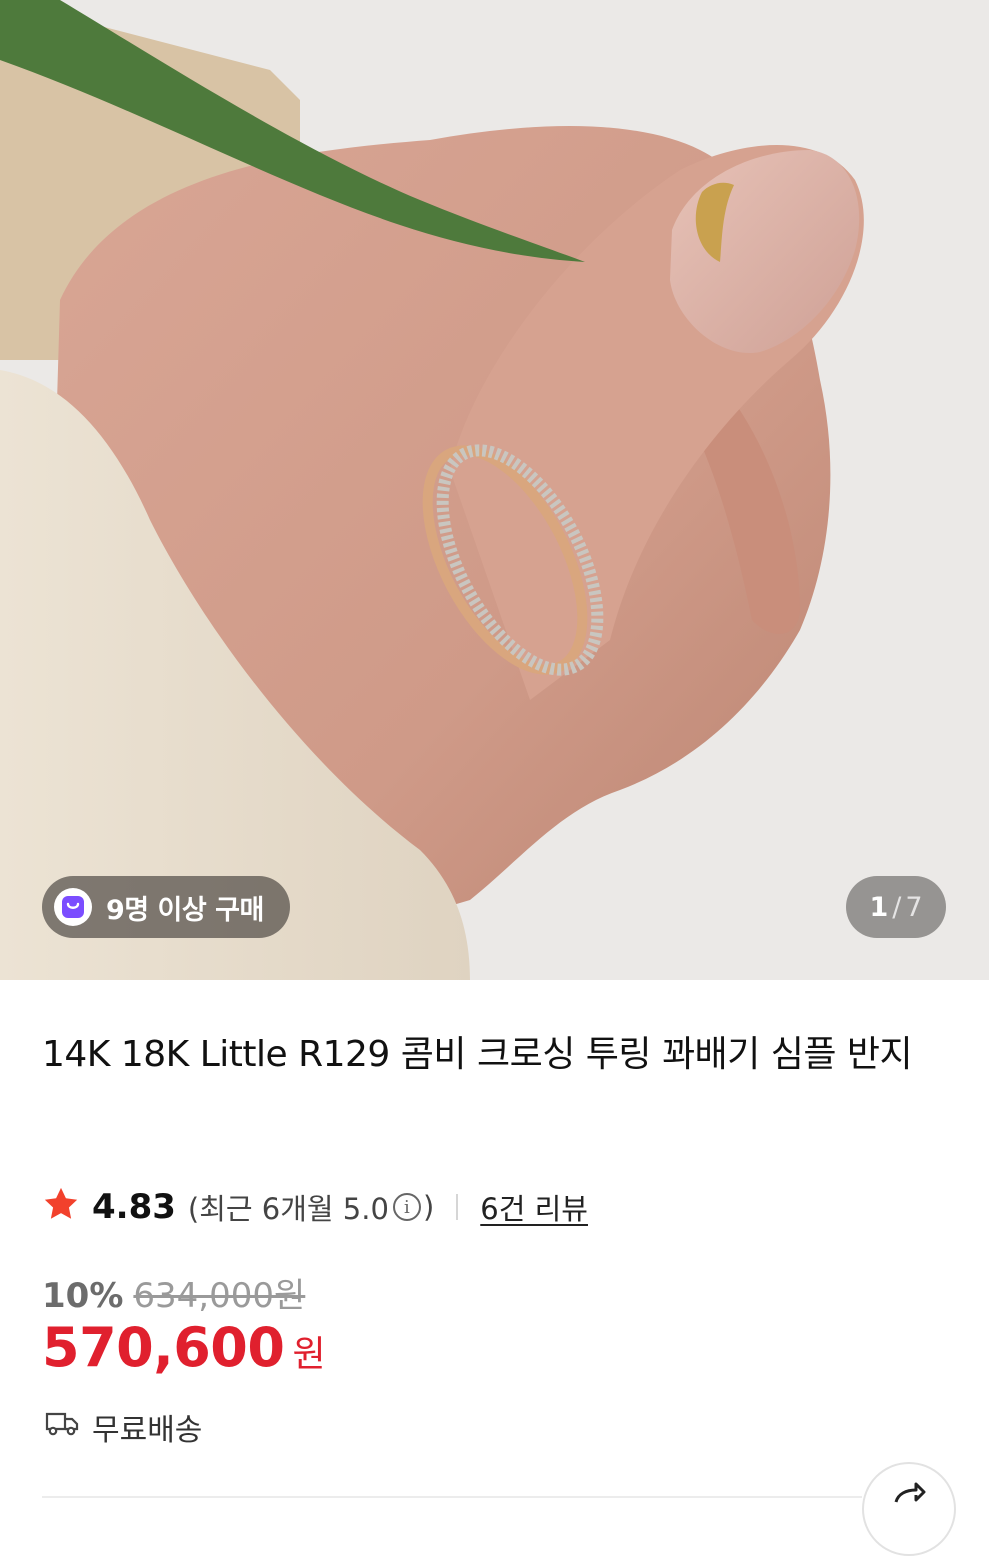 The width and height of the screenshot is (989, 1556). I want to click on star-icon, so click(61, 1207).